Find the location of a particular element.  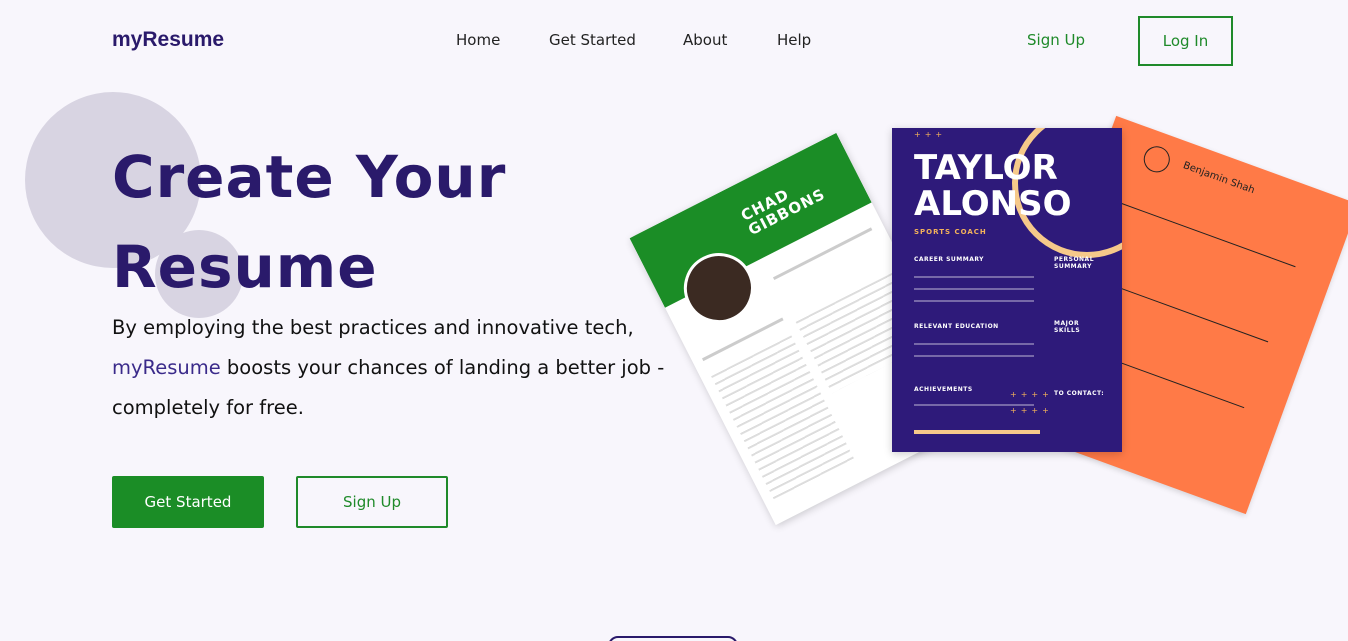

log-in-button: Log In is located at coordinates (1185, 41).